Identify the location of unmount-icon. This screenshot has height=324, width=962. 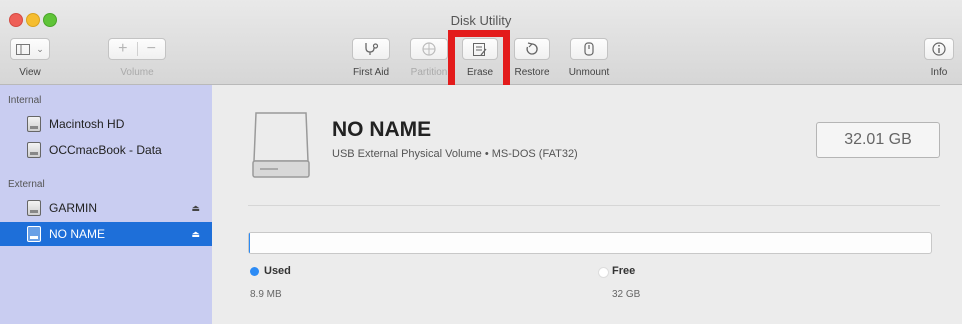
(589, 49).